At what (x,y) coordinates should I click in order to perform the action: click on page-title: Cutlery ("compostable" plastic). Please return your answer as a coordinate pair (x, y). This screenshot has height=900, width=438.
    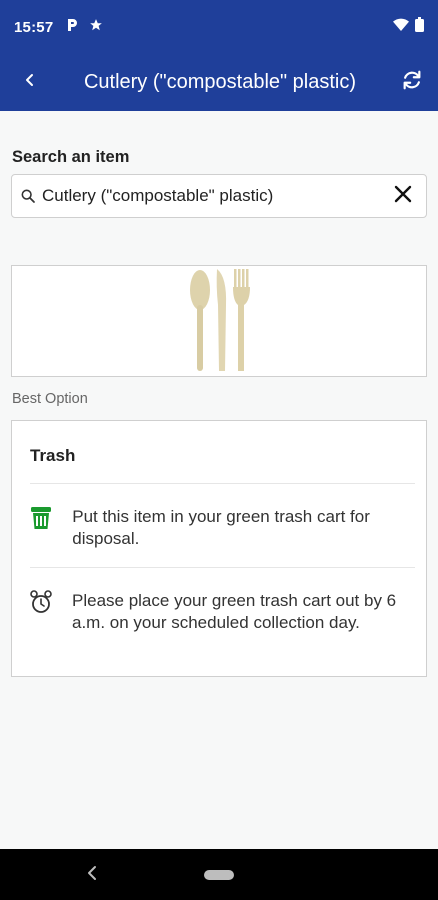
    Looking at the image, I should click on (220, 82).